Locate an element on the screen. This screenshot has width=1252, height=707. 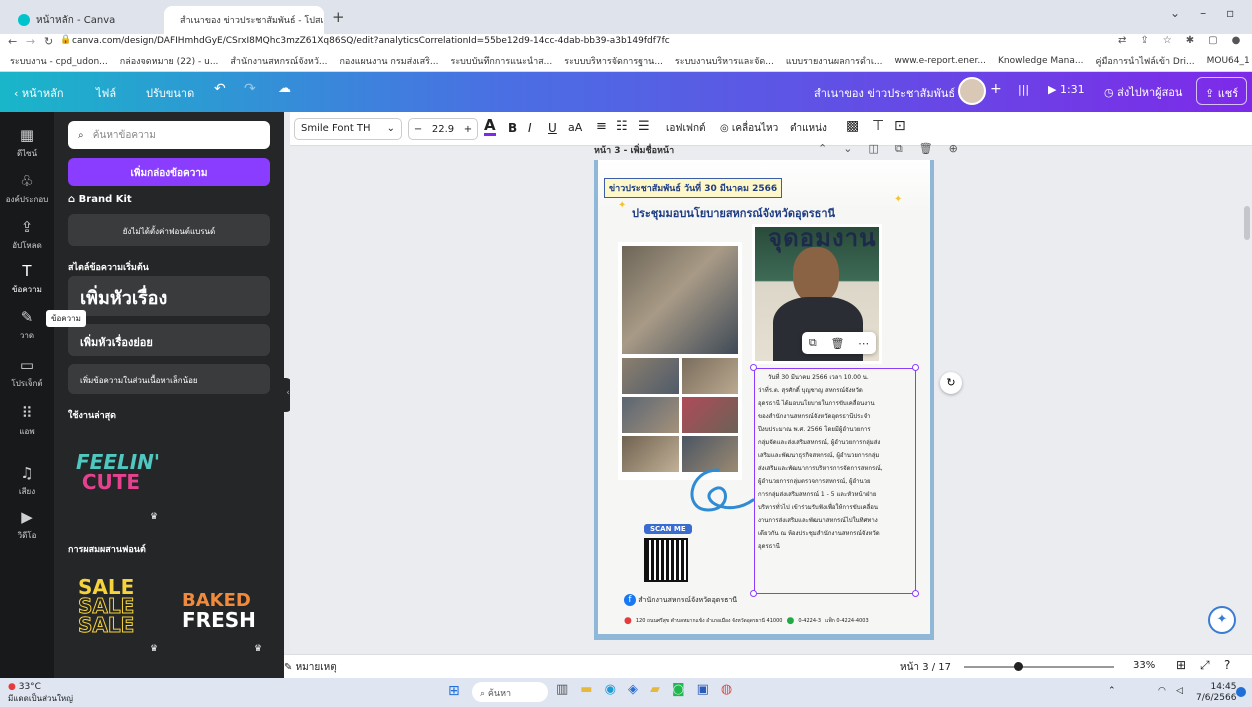
recent-font-sample: FEELIN' CUTE is located at coordinates (118, 472).